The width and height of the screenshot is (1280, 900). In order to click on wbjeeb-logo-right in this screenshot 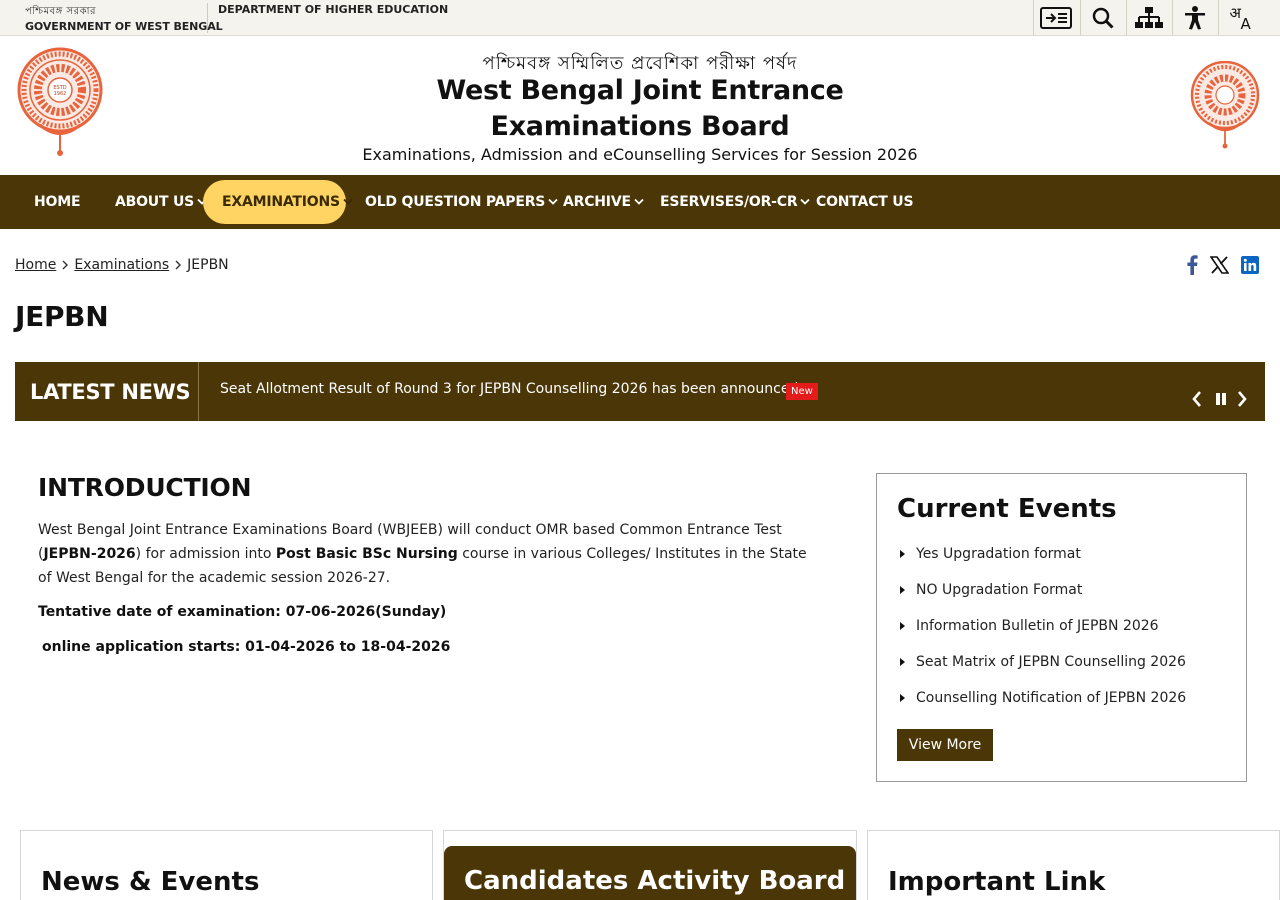, I will do `click(1225, 105)`.